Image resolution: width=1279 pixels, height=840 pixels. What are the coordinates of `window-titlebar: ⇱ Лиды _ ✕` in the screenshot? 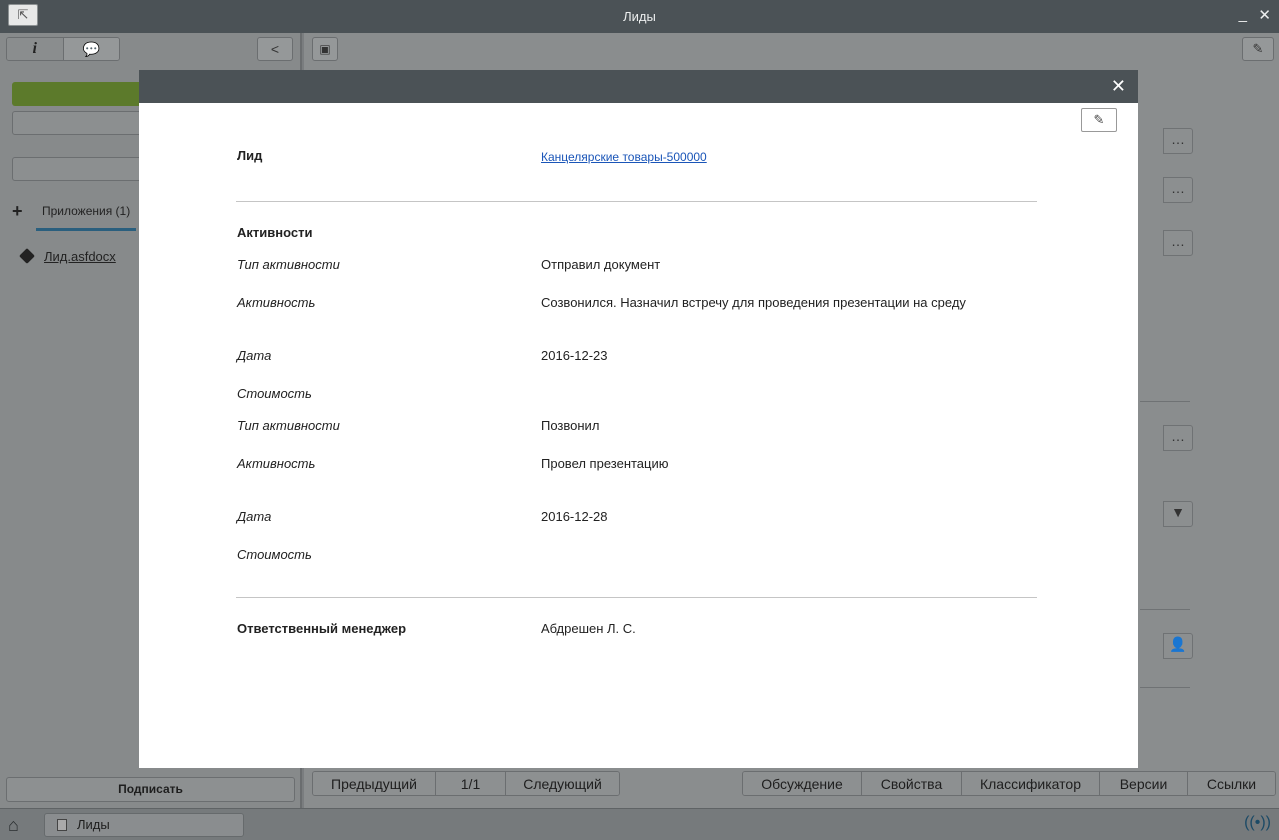 It's located at (639, 16).